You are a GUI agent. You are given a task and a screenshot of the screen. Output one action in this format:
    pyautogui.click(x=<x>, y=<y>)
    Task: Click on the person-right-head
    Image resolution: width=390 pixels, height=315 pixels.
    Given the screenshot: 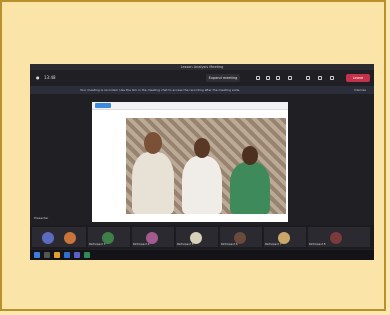 What is the action you would take?
    pyautogui.click(x=250, y=155)
    